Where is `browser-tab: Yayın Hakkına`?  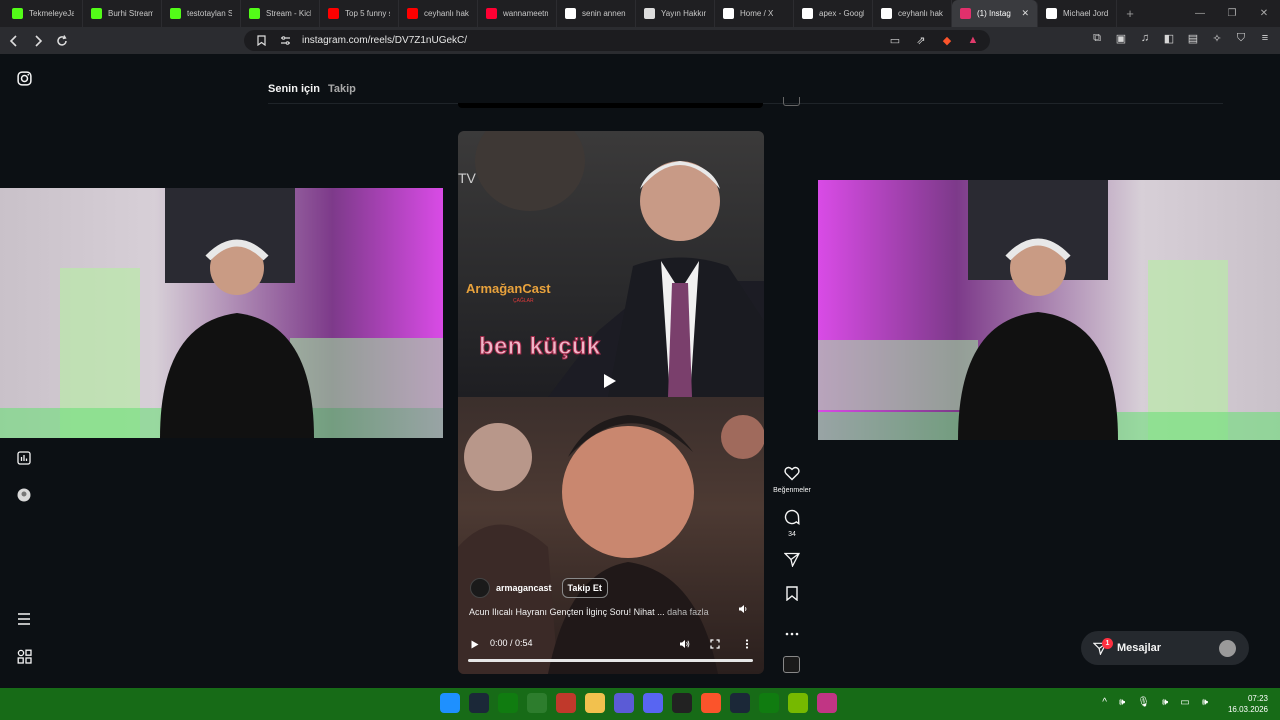
browser-tab: Yayın Hakkına is located at coordinates (675, 13).